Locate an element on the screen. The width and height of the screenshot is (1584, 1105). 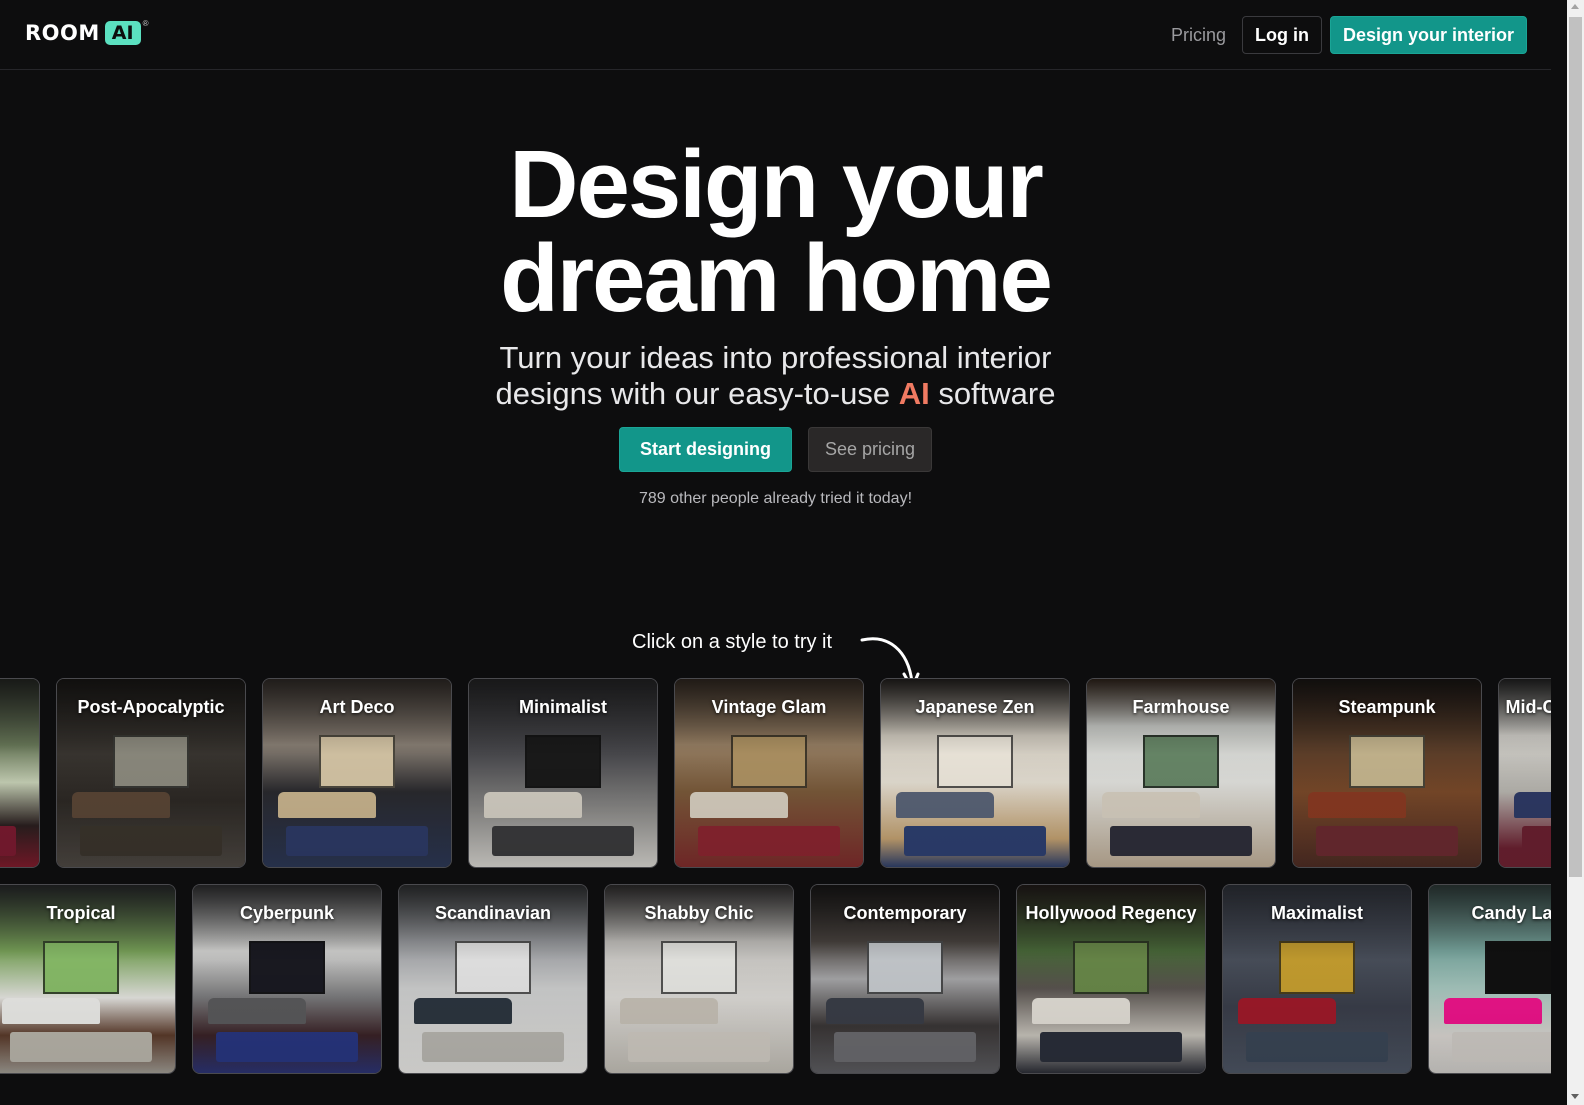
style-hint-text: Click on a style to try it is located at coordinates (732, 642).